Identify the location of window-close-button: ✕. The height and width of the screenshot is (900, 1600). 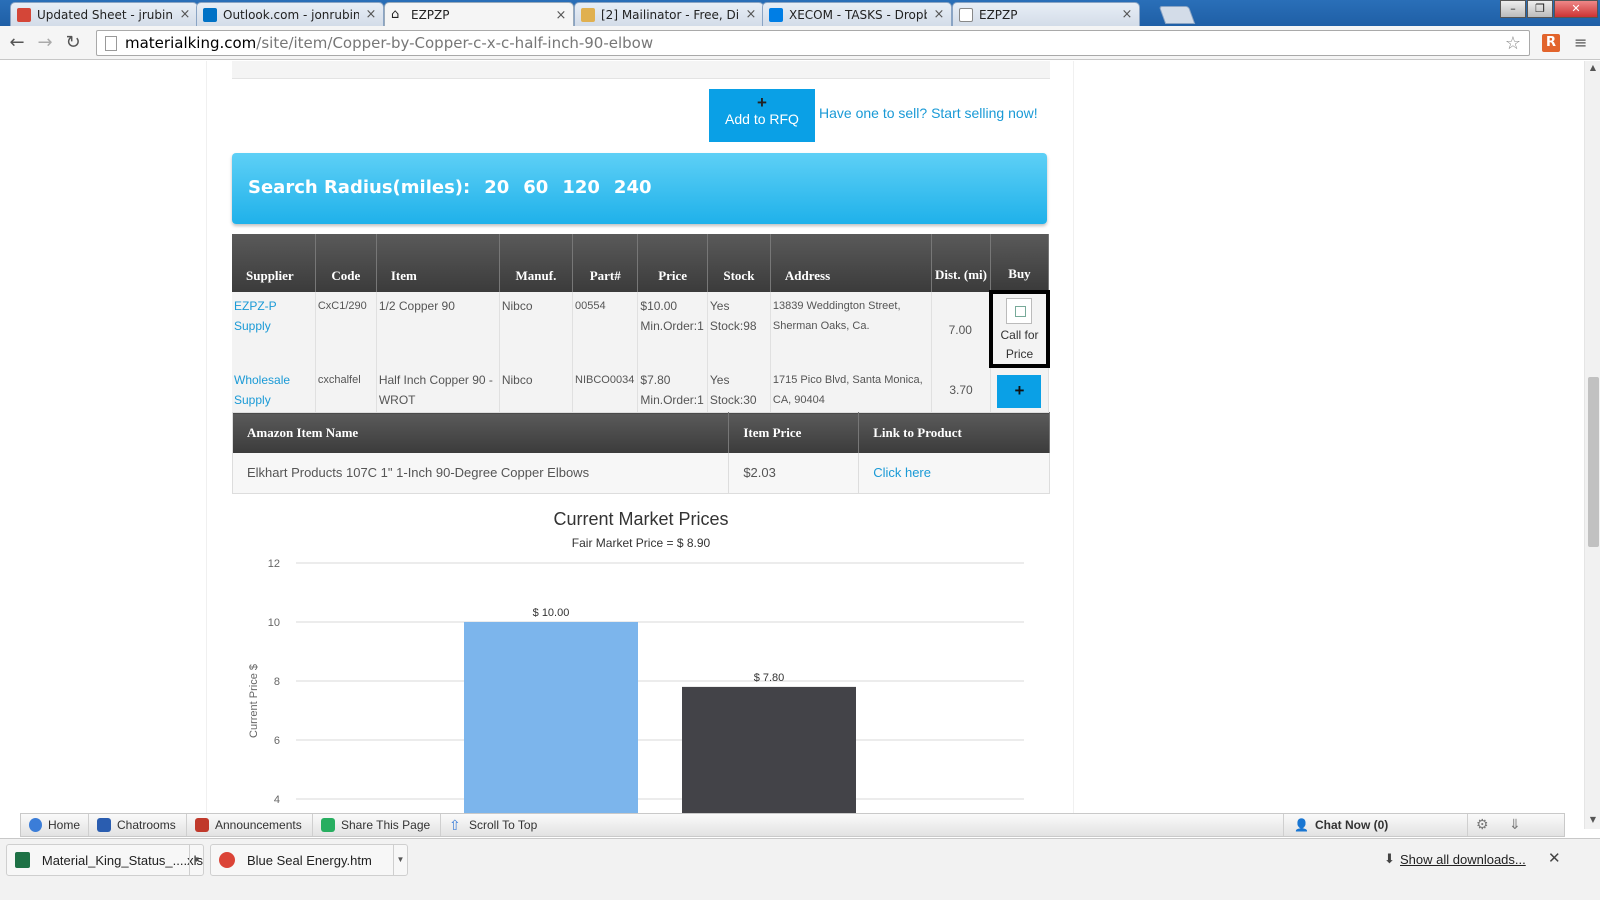
(1576, 9).